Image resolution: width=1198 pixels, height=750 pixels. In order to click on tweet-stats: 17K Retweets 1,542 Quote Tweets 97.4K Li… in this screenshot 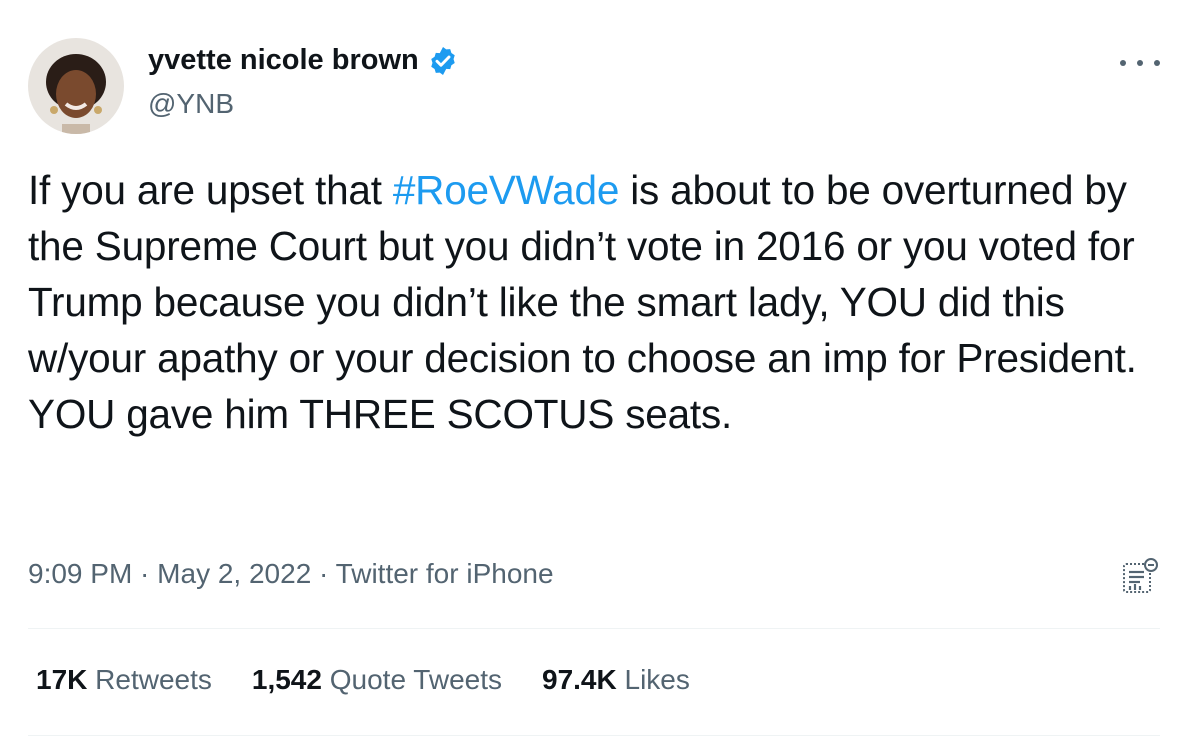, I will do `click(383, 680)`.